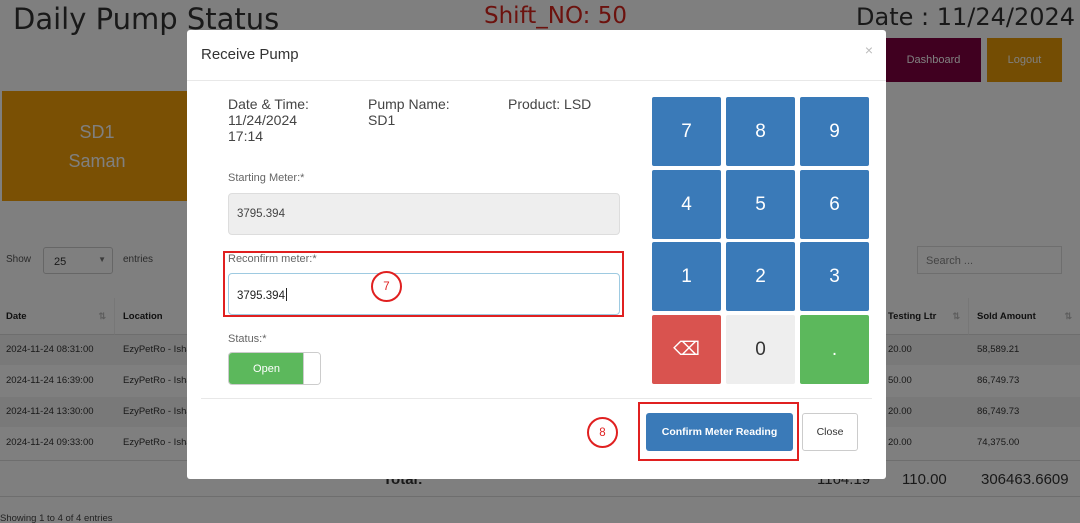 The image size is (1080, 523). I want to click on status-toggle: Open, so click(274, 368).